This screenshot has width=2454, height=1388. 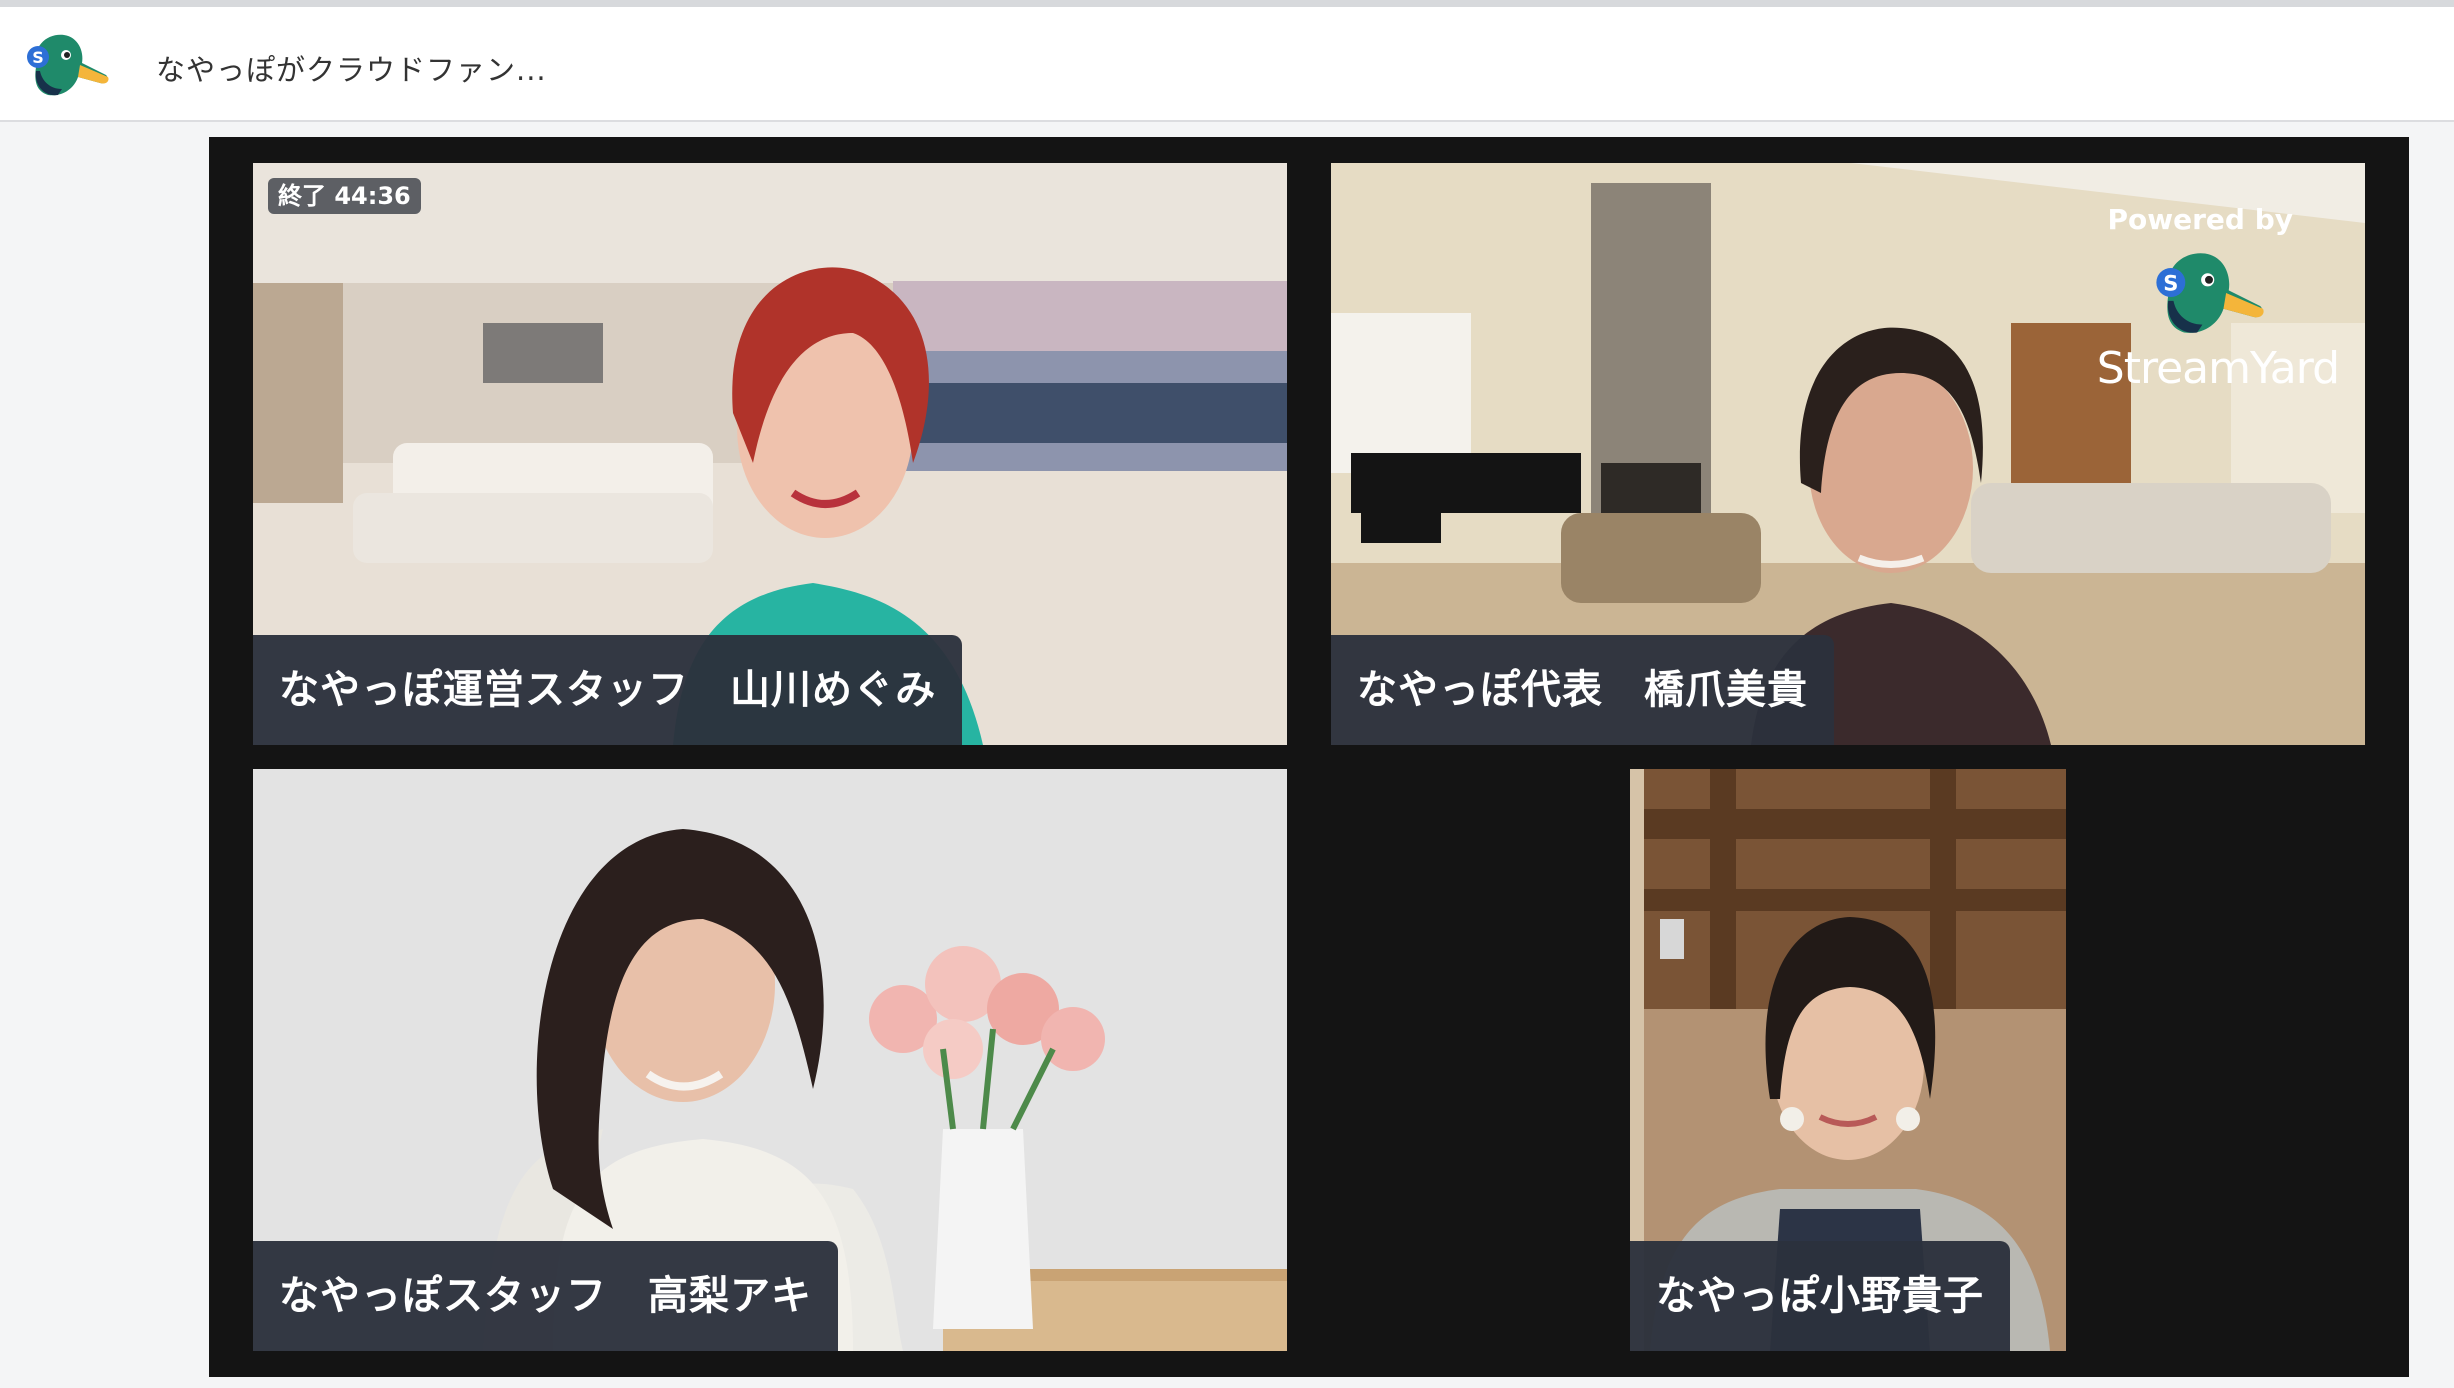 I want to click on streamyard-branding: Powered by S StreamYard, so click(x=2218, y=294).